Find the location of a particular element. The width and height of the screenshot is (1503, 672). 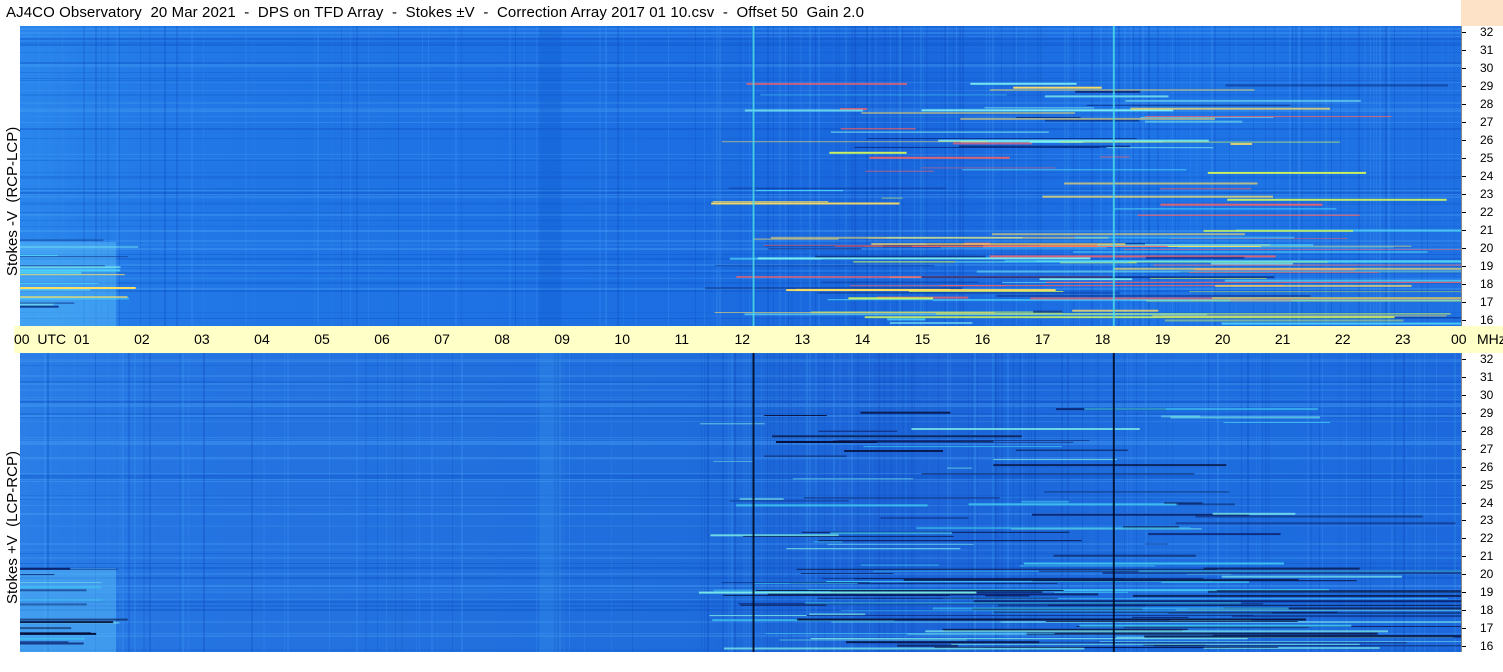

x-tick-label: 00 UTC is located at coordinates (40, 339).